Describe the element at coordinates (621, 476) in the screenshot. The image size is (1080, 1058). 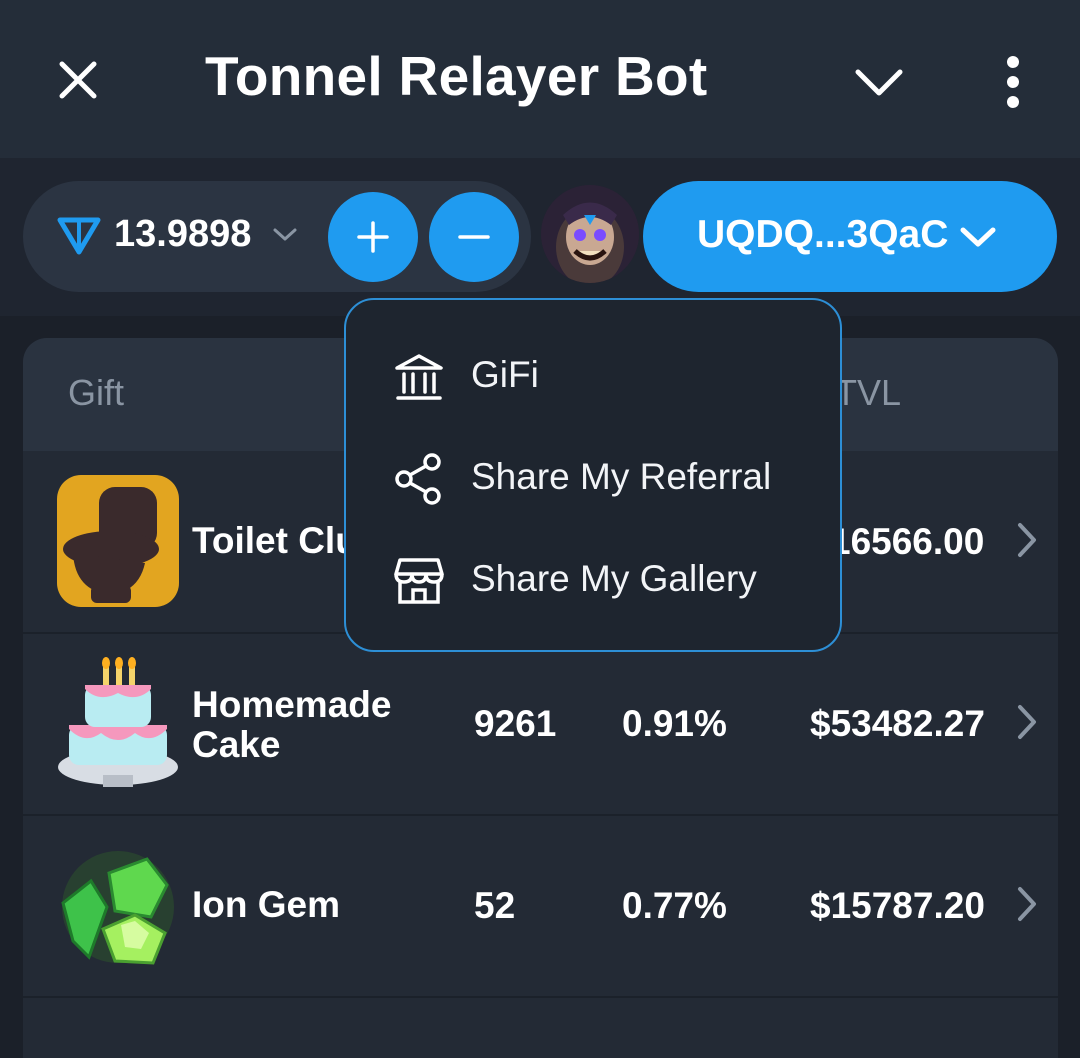
I see `menu-item-label: Share My Referral` at that location.